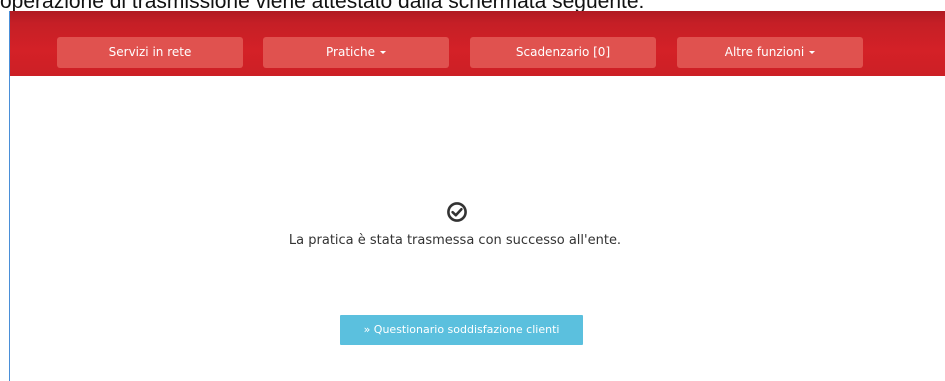 Image resolution: width=945 pixels, height=381 pixels. I want to click on nav-servizi-in-rete-button: Servizi in rete, so click(150, 52).